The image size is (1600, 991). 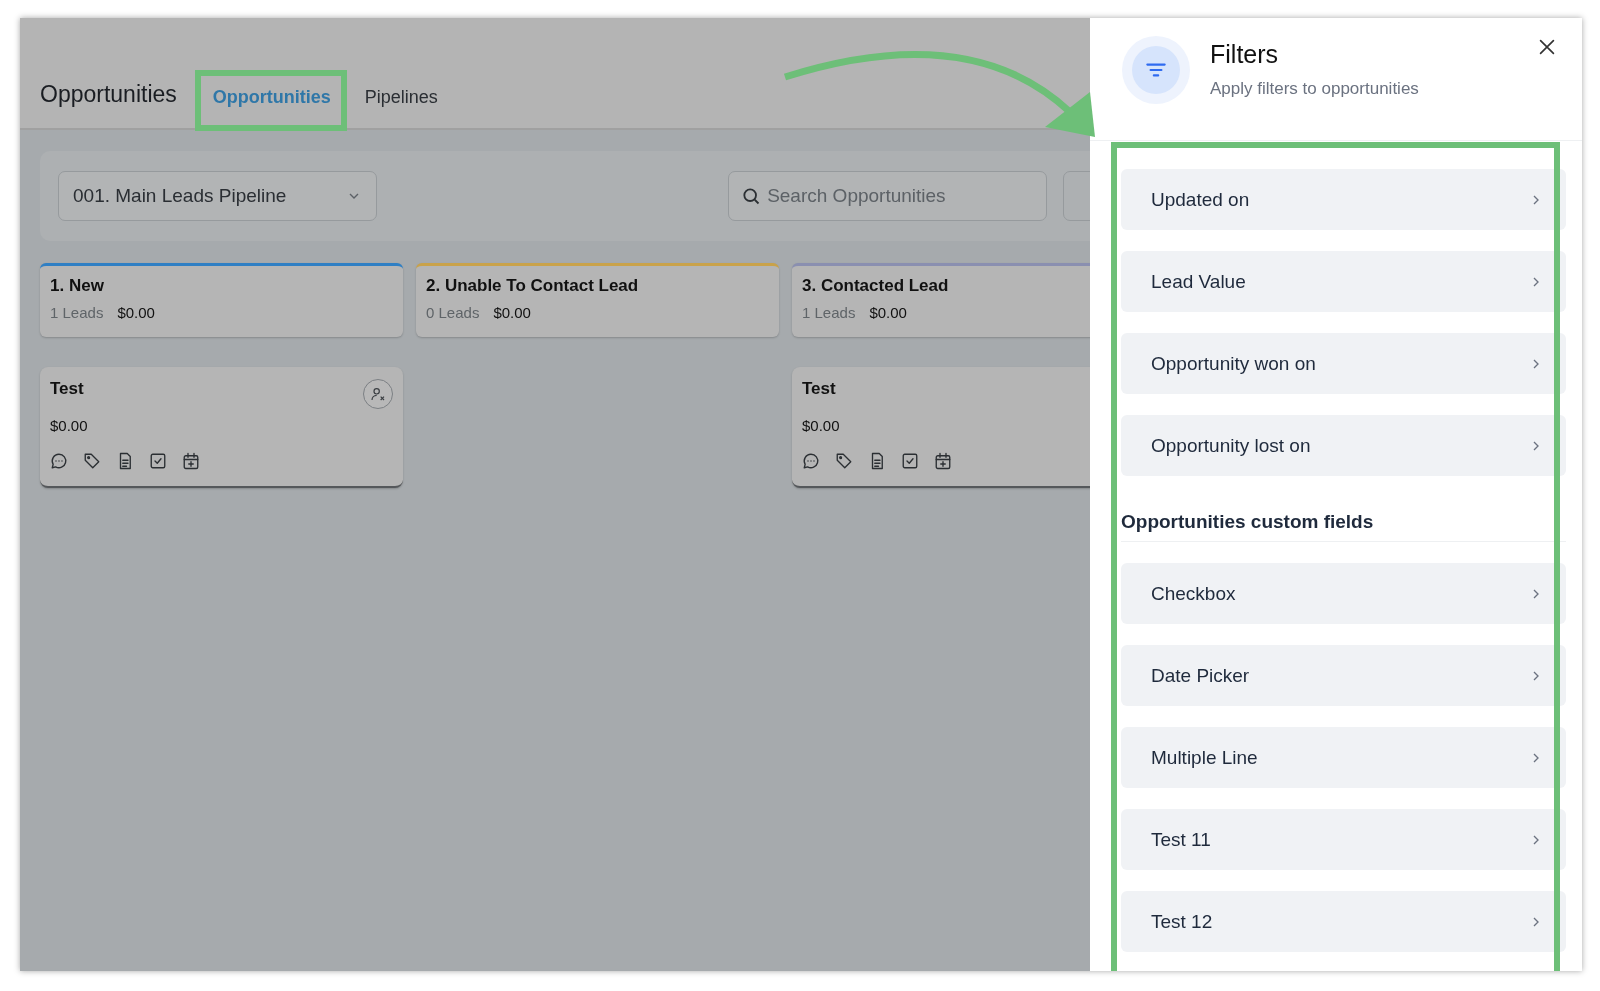 What do you see at coordinates (1343, 921) in the screenshot?
I see `filter-row: Test 12` at bounding box center [1343, 921].